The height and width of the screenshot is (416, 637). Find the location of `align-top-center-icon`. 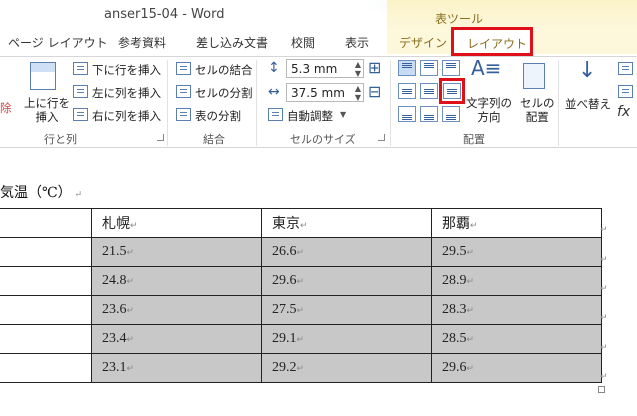

align-top-center-icon is located at coordinates (429, 68).